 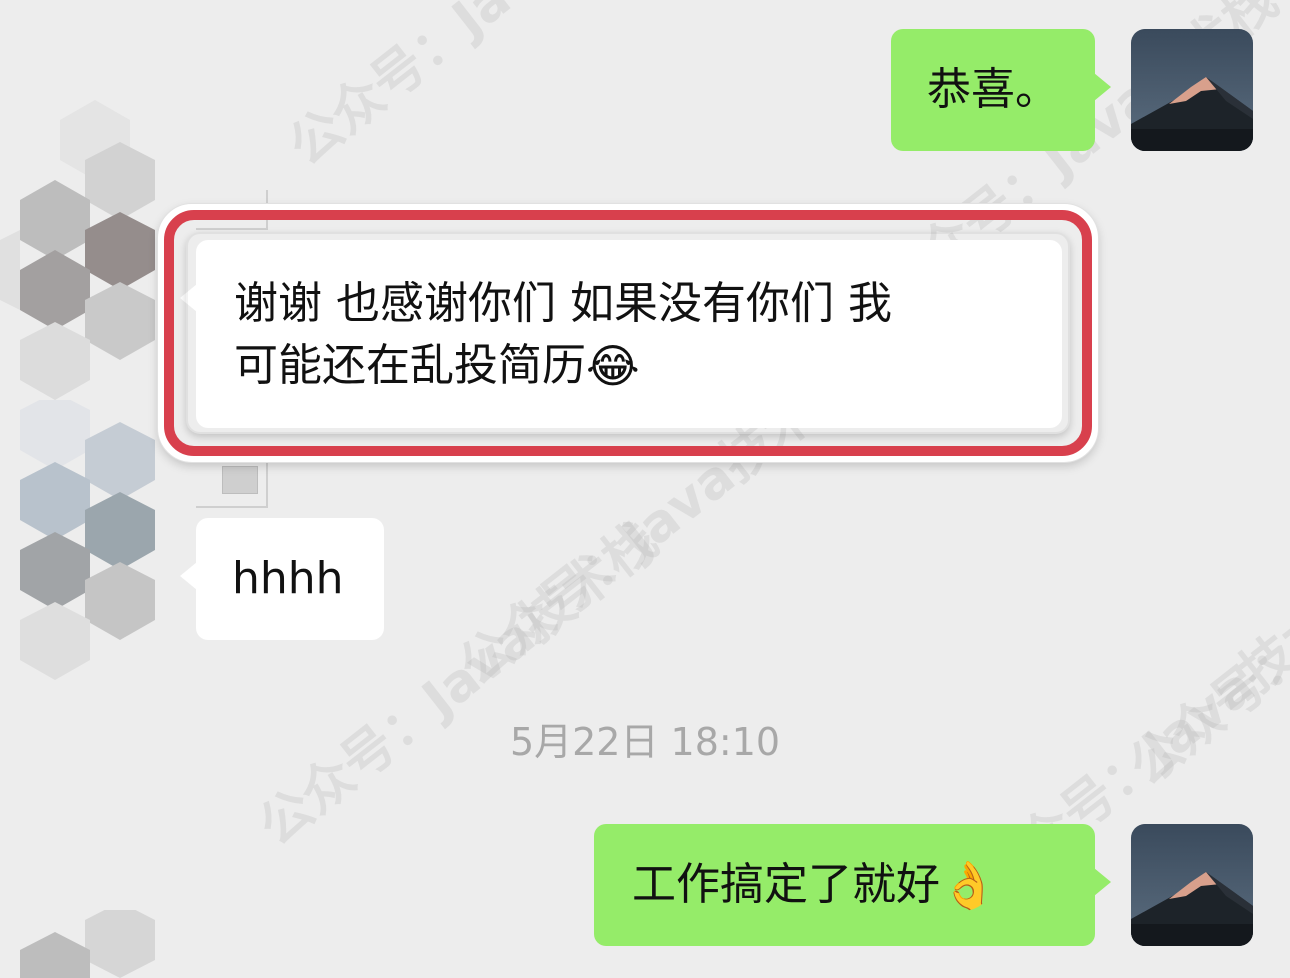 I want to click on message-bubble-other: hhhh, so click(x=282, y=579).